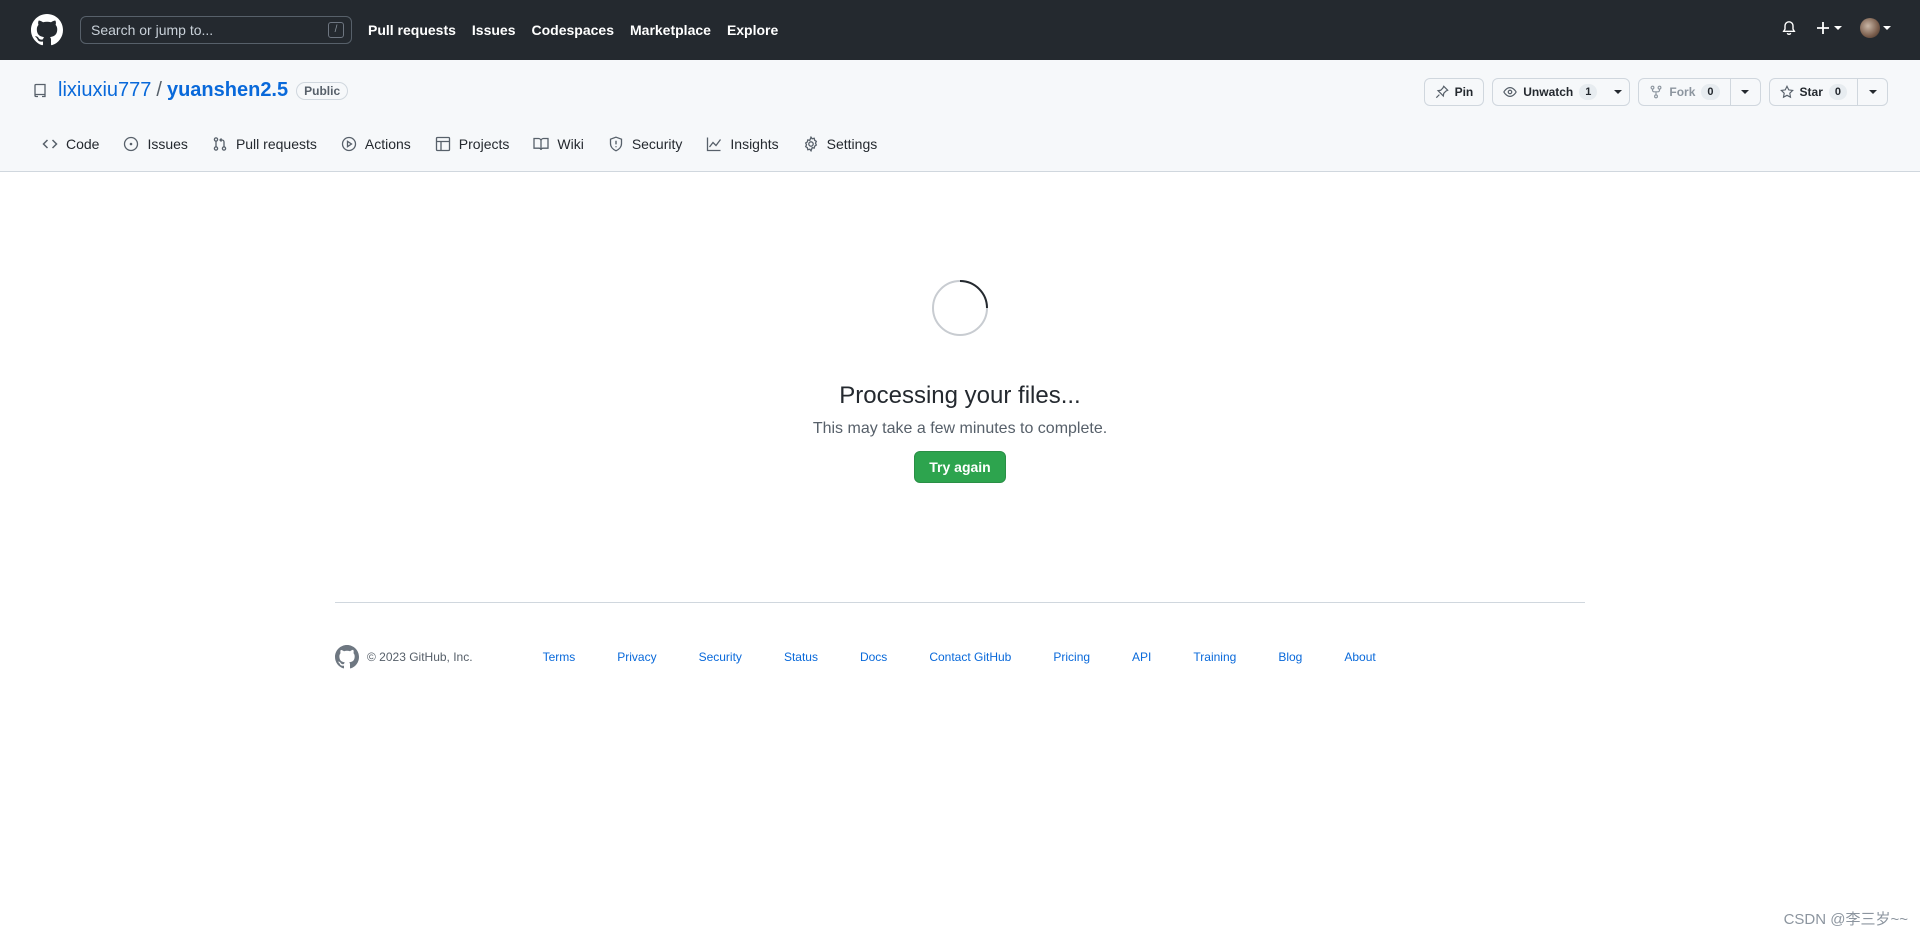 This screenshot has height=937, width=1920. What do you see at coordinates (1359, 657) in the screenshot?
I see `footer-link-about: About` at bounding box center [1359, 657].